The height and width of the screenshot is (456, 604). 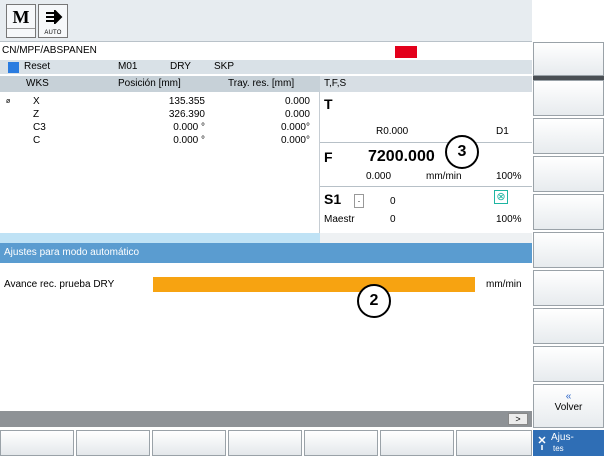 I want to click on status-strip, so click(x=266, y=419).